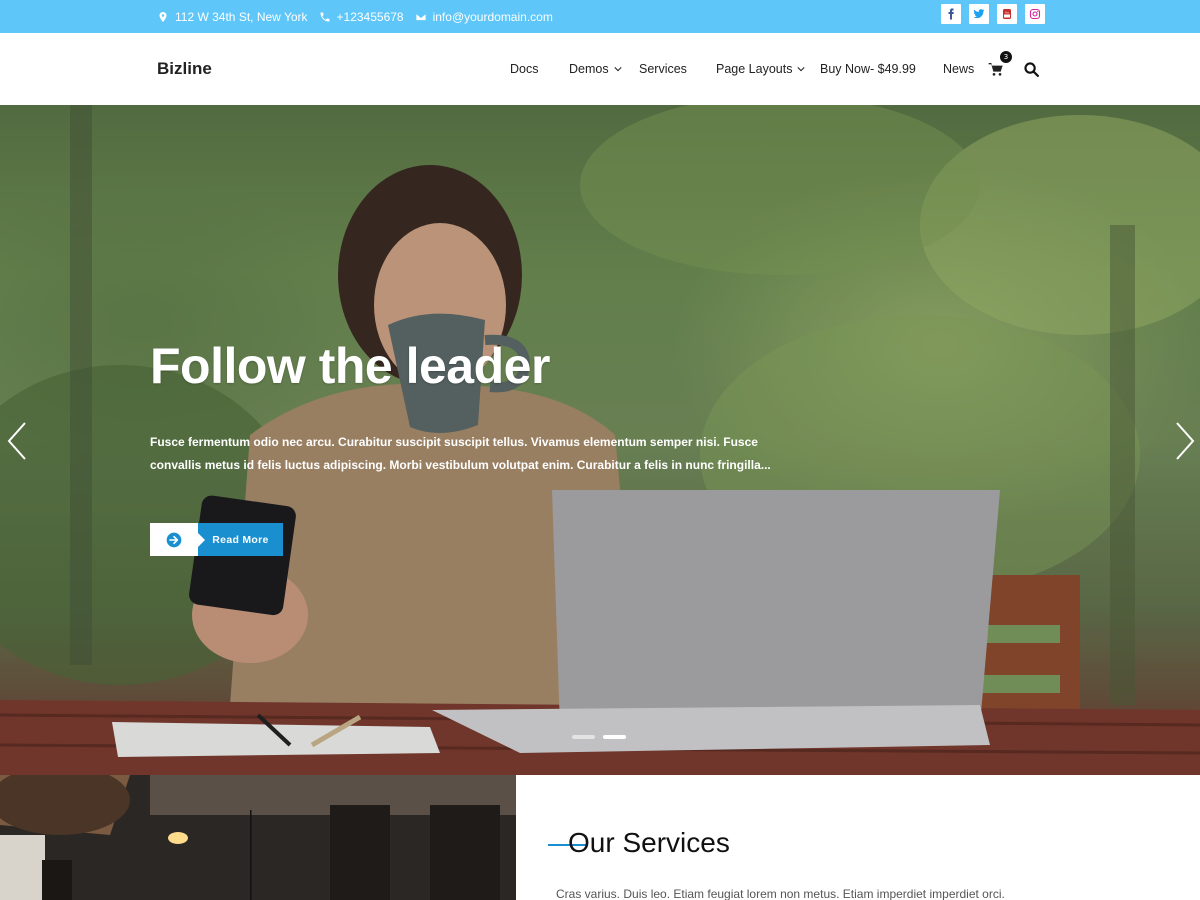 The image size is (1200, 900). I want to click on nav-label: Demos, so click(589, 69).